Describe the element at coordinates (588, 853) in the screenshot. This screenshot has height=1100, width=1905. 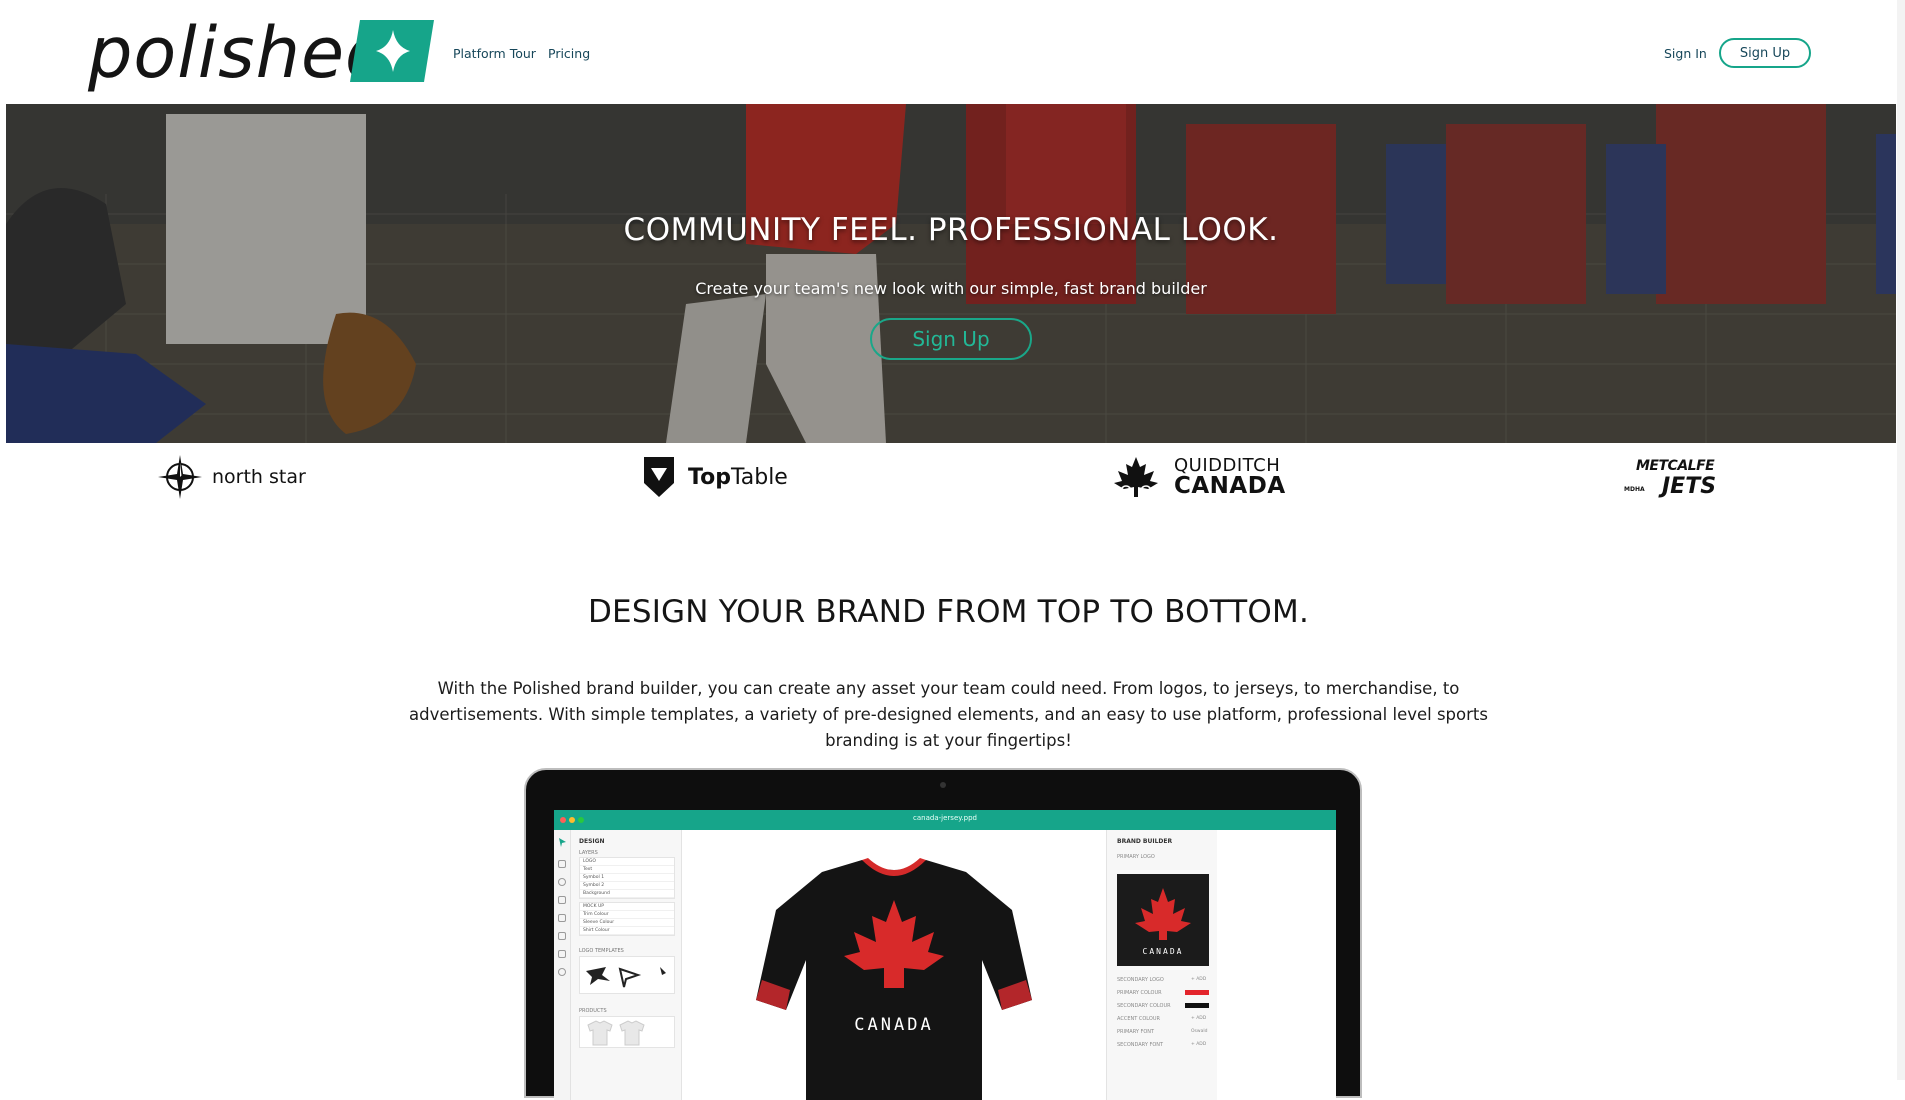
I see `layers-label: LAYERS` at that location.